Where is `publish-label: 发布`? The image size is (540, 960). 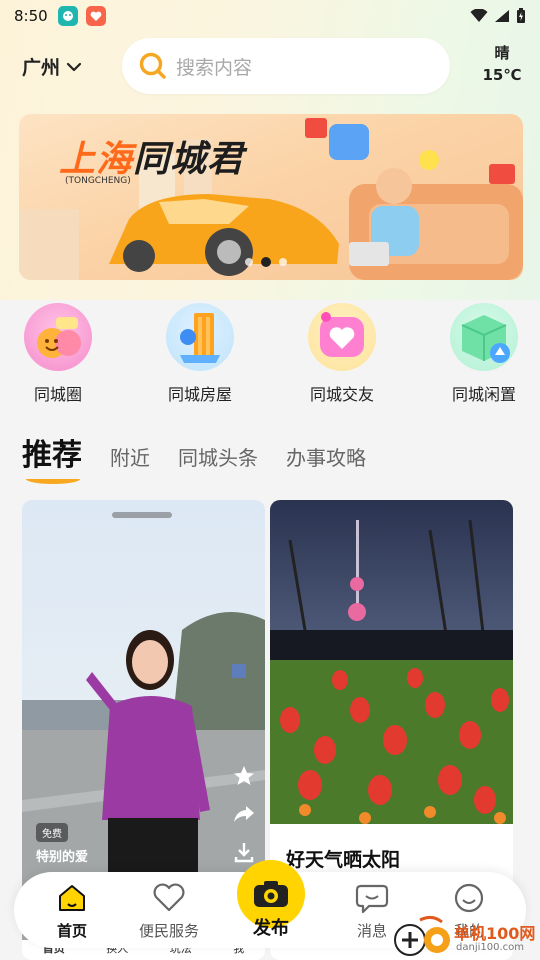 publish-label: 发布 is located at coordinates (271, 927).